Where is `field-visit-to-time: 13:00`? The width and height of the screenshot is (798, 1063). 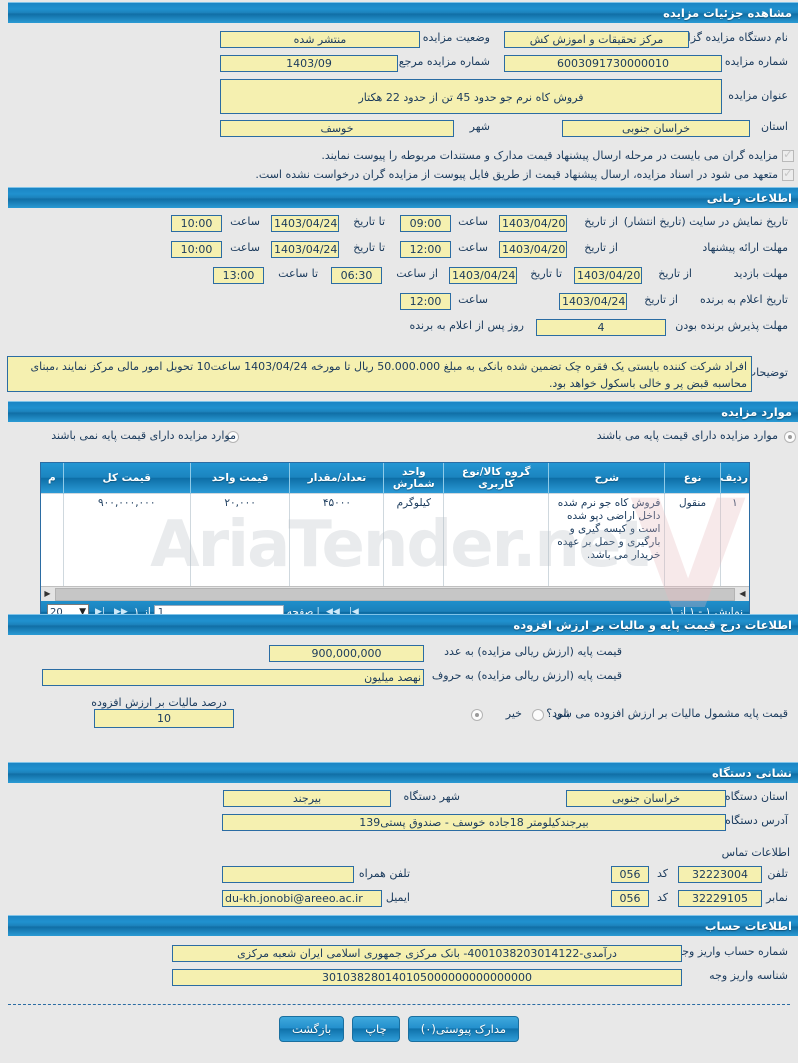 field-visit-to-time: 13:00 is located at coordinates (238, 275).